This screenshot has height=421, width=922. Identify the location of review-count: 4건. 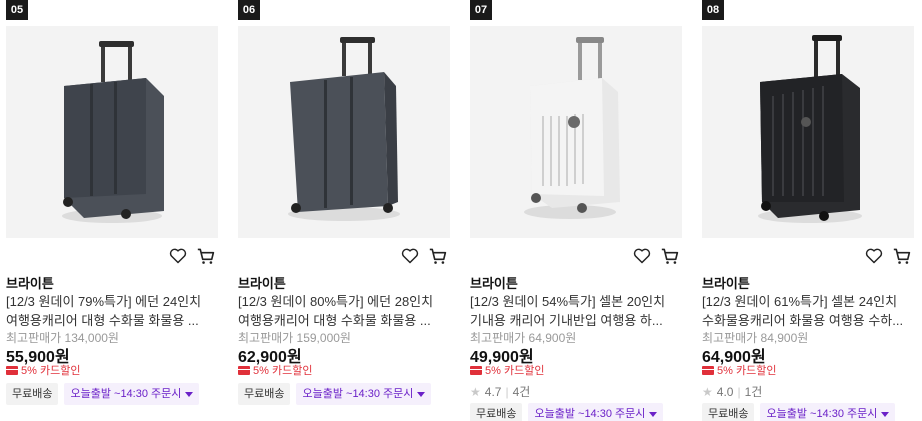
(521, 392).